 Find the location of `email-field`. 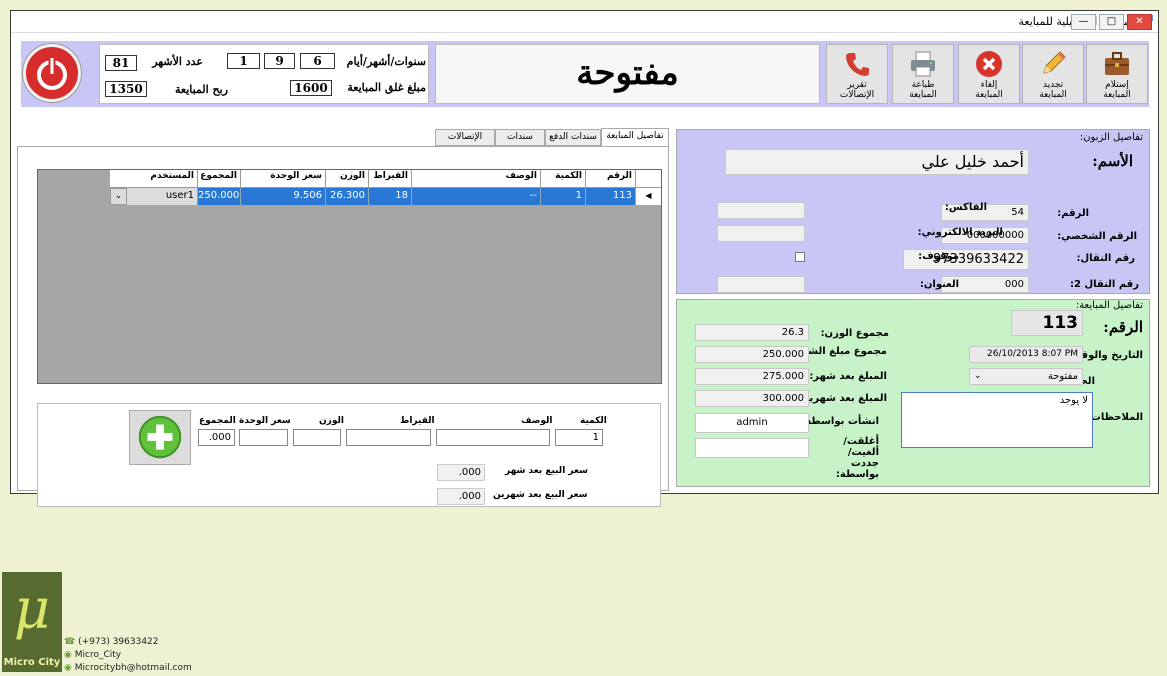

email-field is located at coordinates (761, 233).